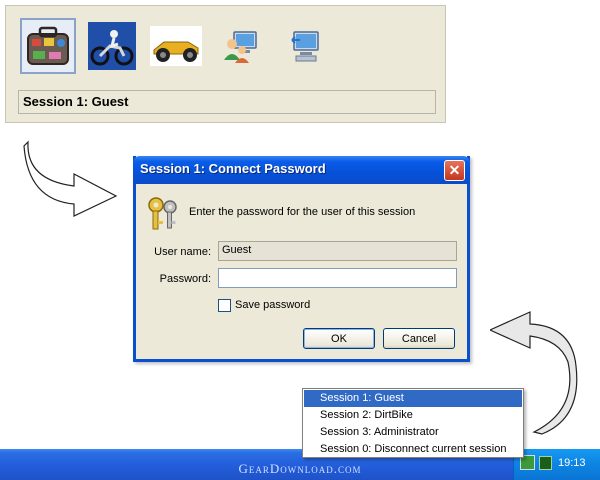 This screenshot has height=480, width=600. Describe the element at coordinates (339, 338) in the screenshot. I see `ok-button: OK` at that location.